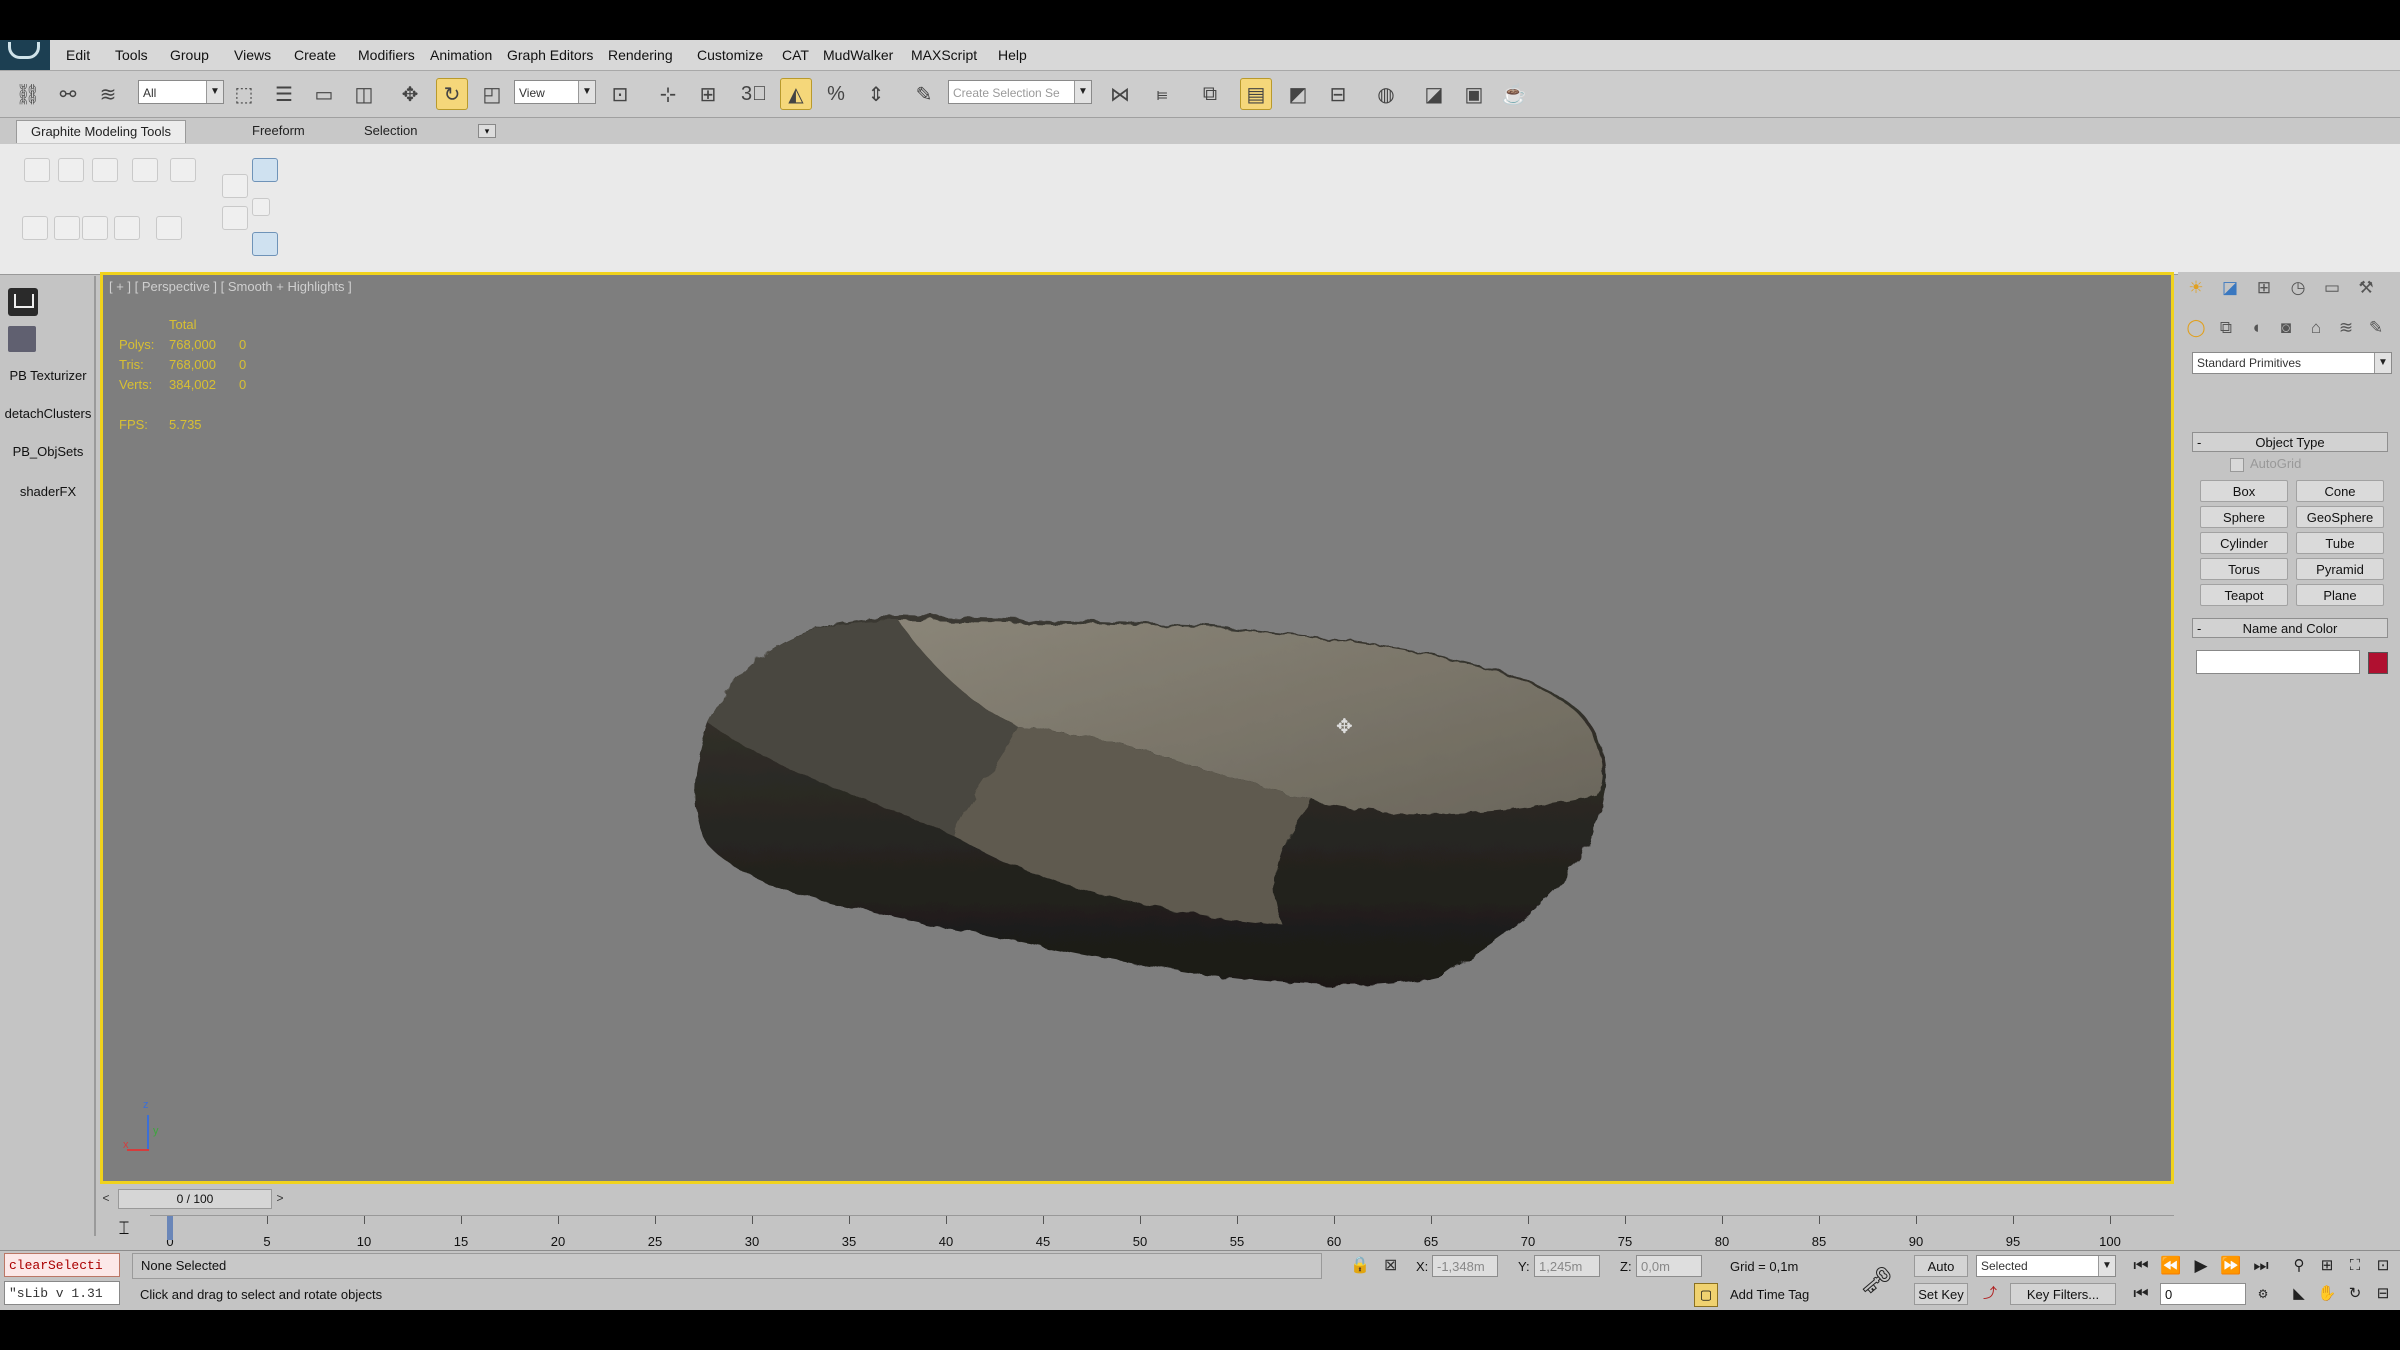  I want to click on set-key-mode-icon: 🗝, so click(1876, 1280).